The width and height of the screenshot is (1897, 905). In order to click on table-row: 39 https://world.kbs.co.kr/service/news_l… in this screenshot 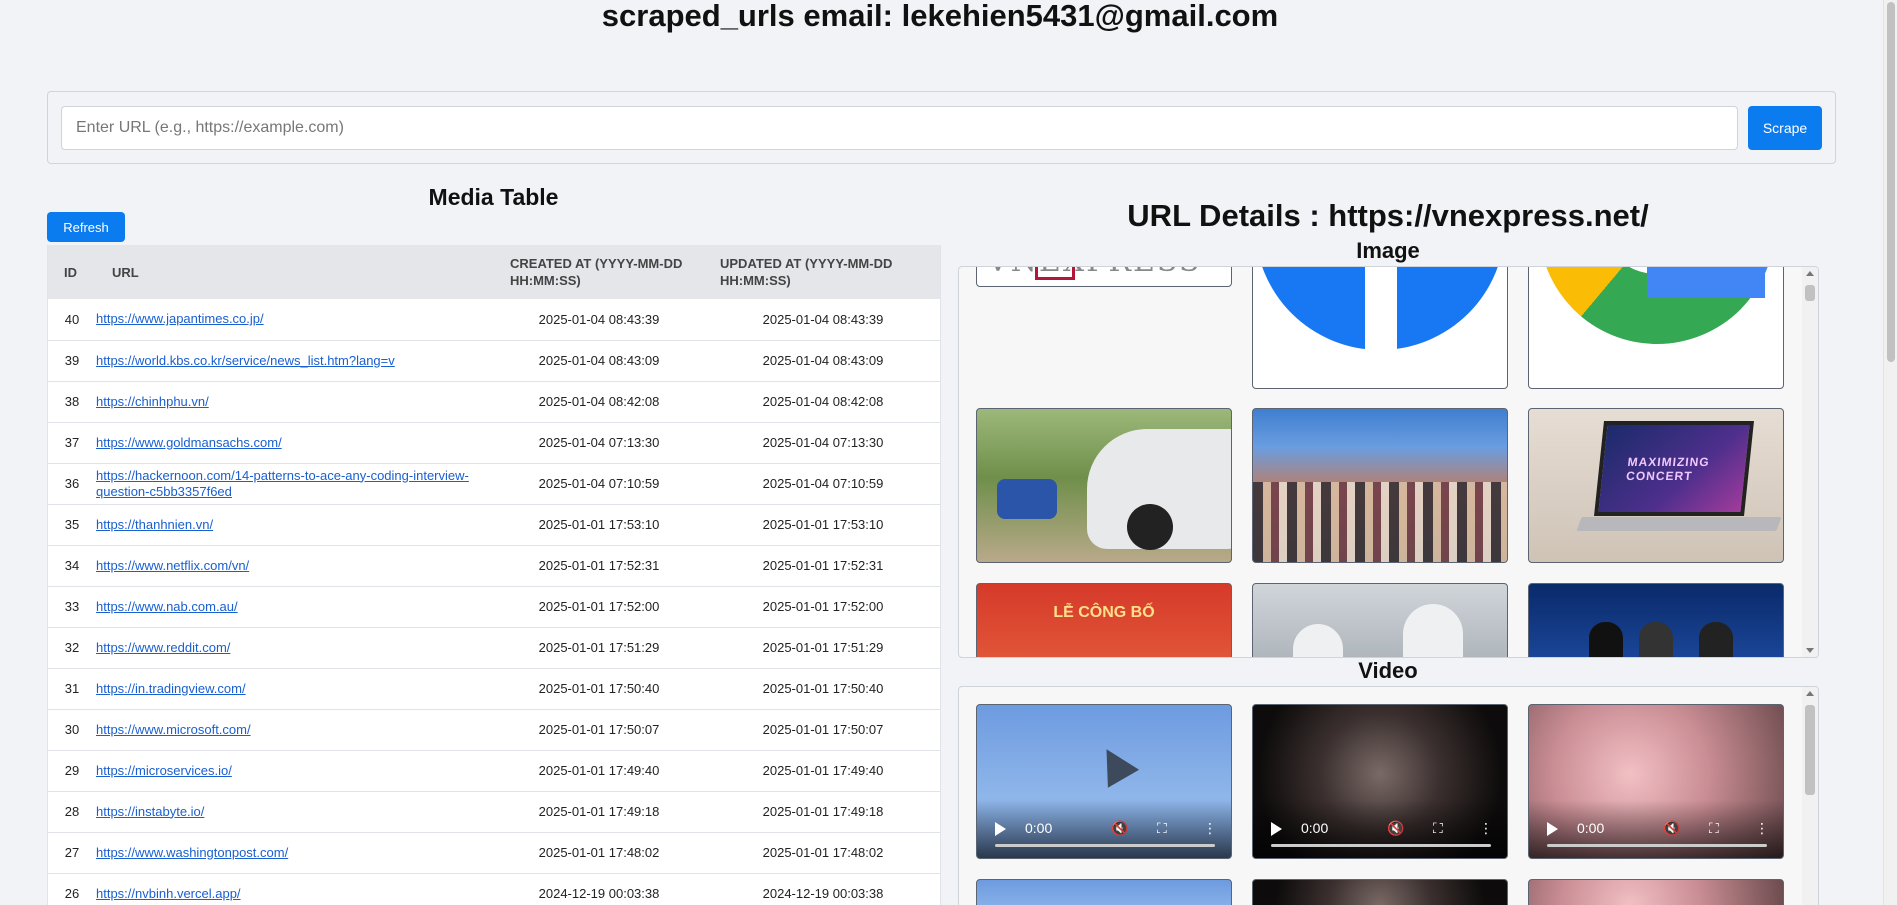, I will do `click(494, 360)`.